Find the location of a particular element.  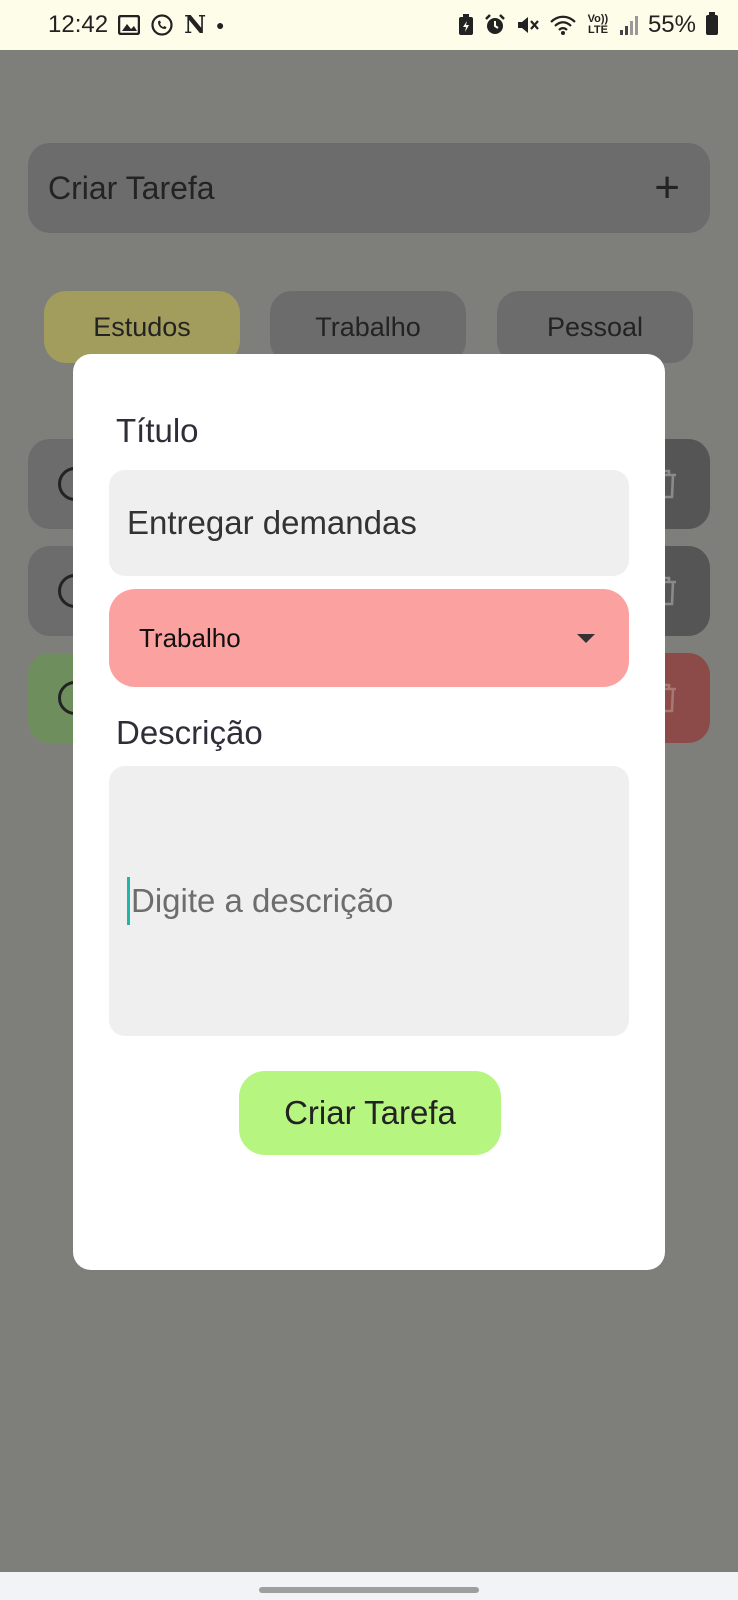

signal-icon is located at coordinates (628, 25).